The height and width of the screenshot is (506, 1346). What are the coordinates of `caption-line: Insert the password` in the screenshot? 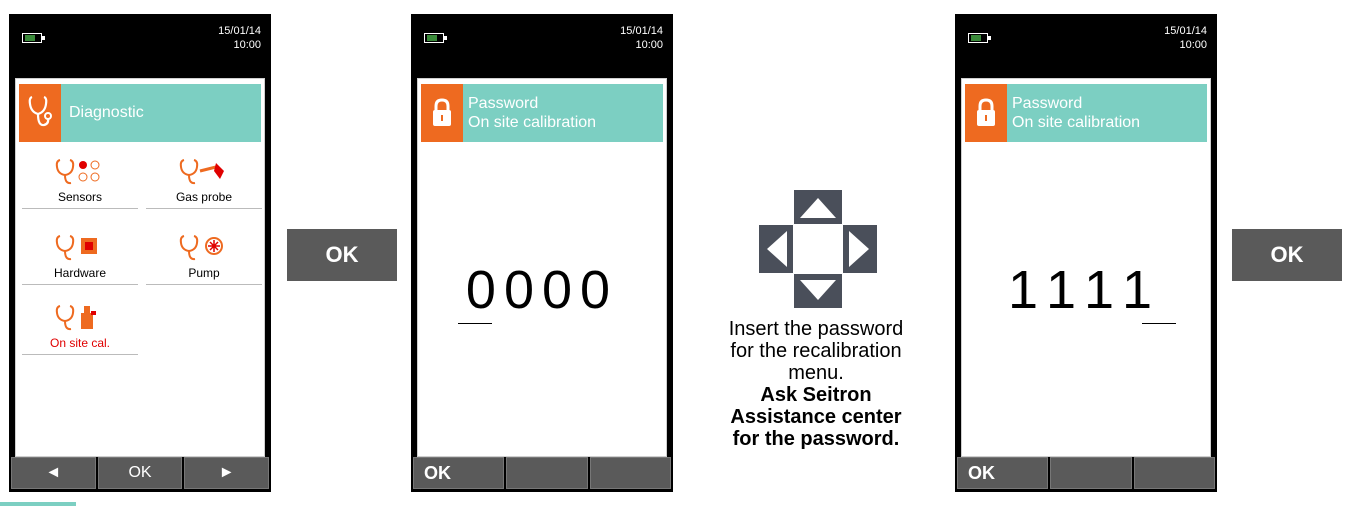 It's located at (816, 329).